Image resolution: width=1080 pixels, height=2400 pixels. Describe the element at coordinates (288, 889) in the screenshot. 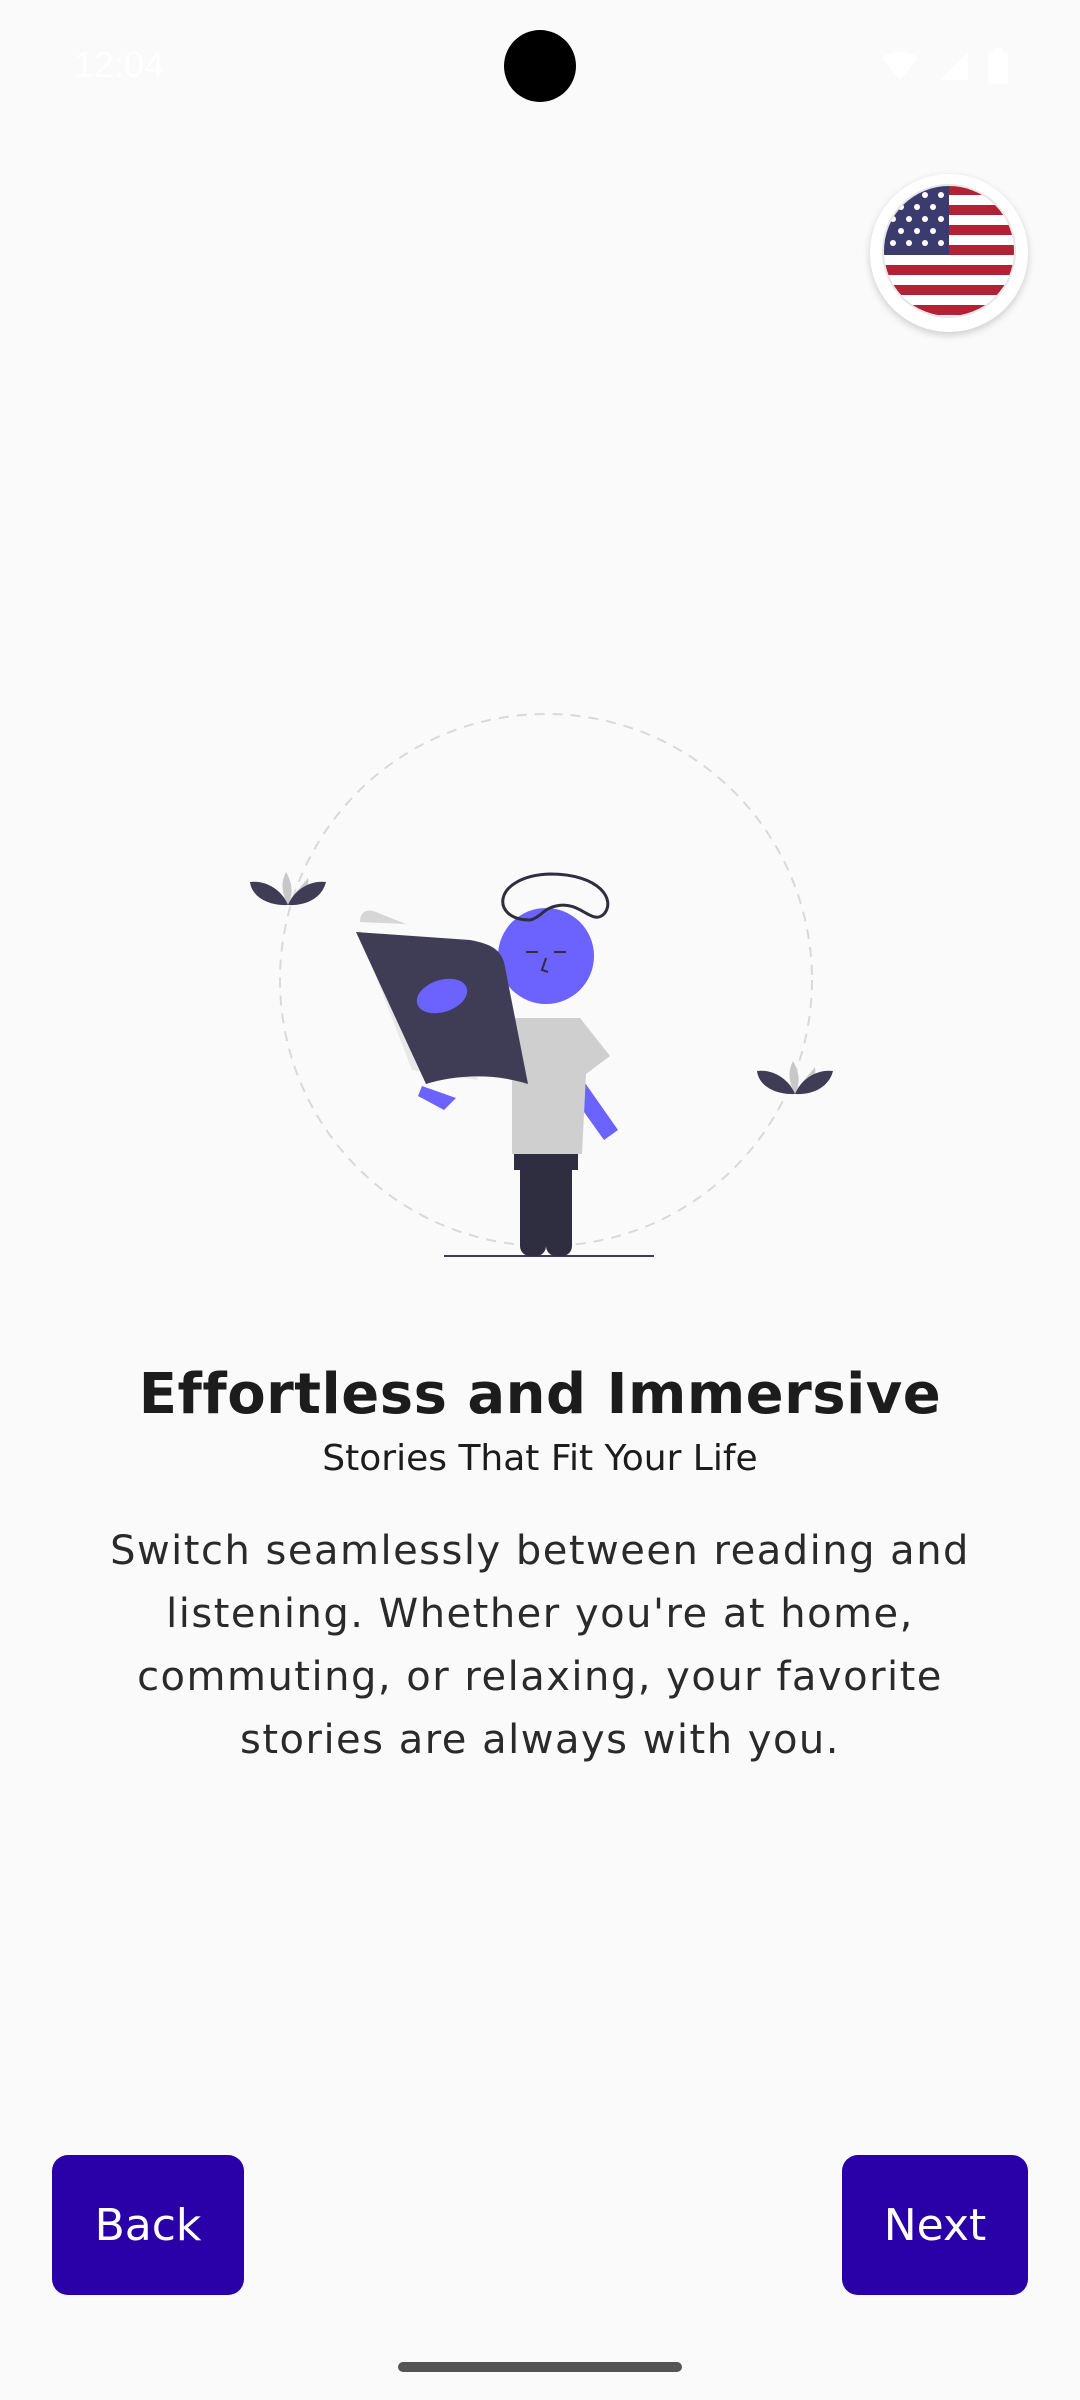

I see `plant-left-icon` at that location.